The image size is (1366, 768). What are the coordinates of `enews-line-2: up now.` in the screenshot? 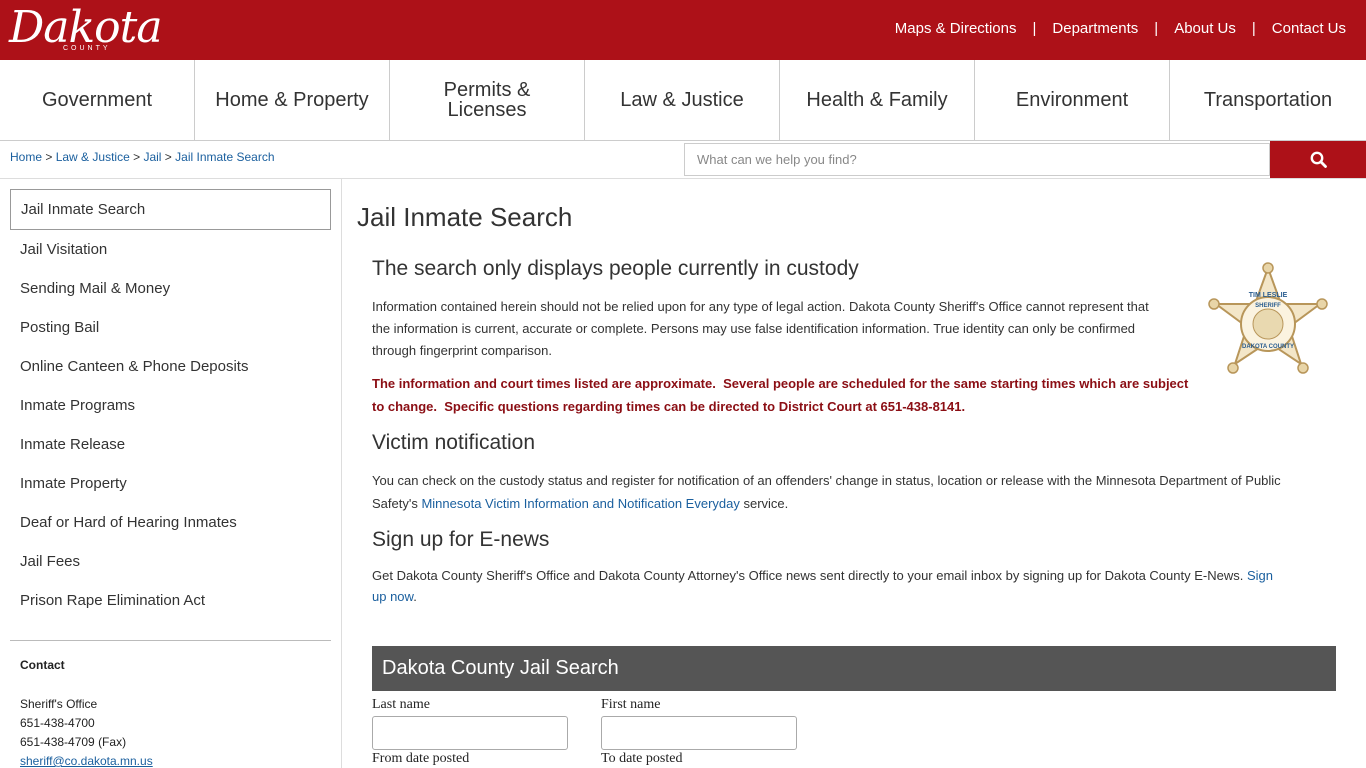 It's located at (822, 596).